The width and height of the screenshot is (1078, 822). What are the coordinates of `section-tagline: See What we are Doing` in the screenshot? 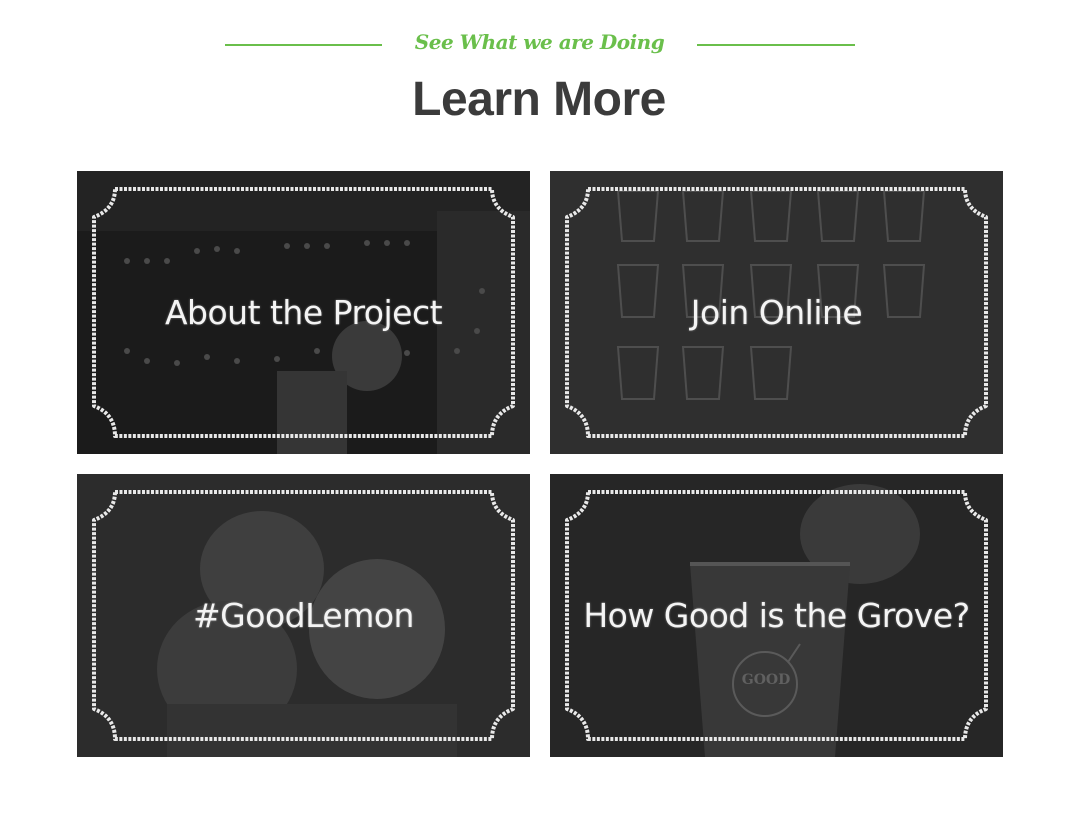 It's located at (539, 42).